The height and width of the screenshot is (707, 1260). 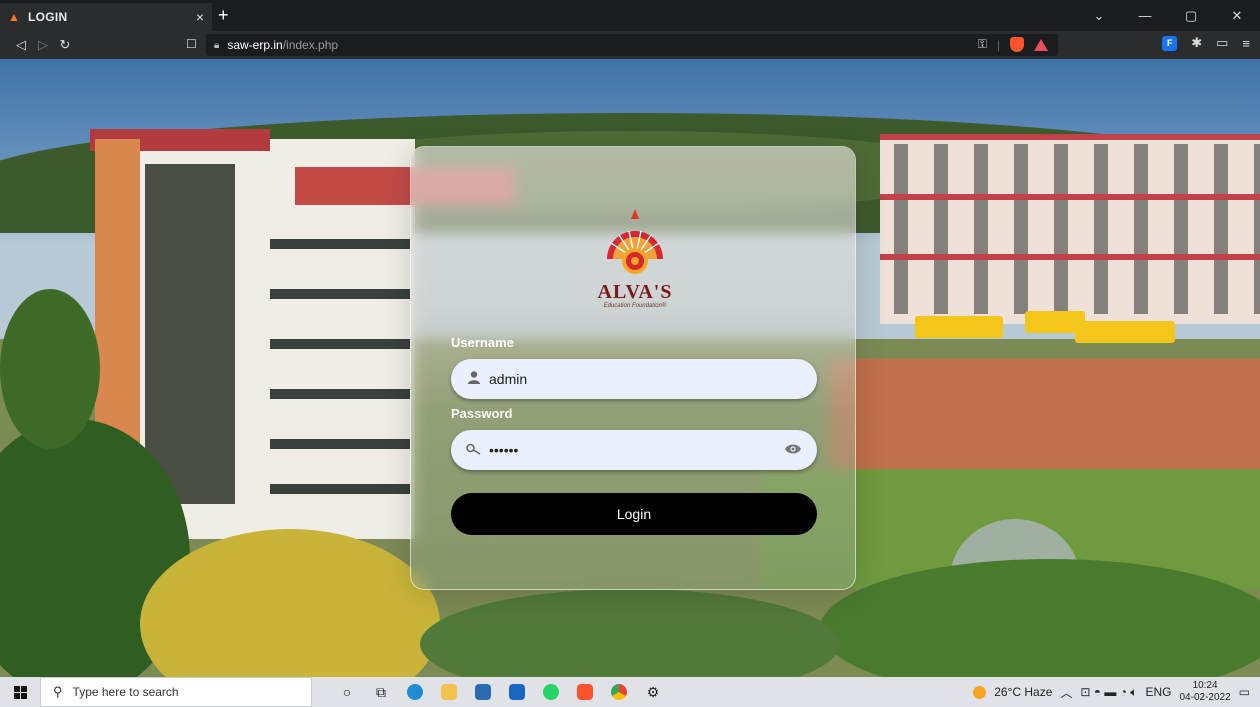 I want to click on window-controls: ⌄ — ▢ ✕, so click(x=1168, y=15).